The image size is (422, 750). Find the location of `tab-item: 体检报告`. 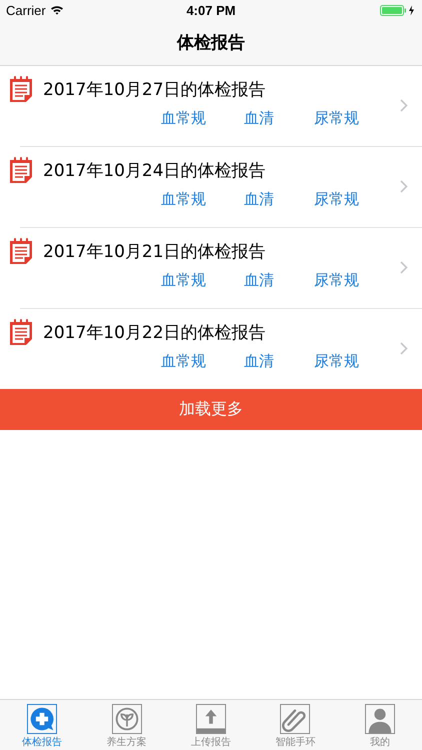

tab-item: 体检报告 is located at coordinates (42, 725).